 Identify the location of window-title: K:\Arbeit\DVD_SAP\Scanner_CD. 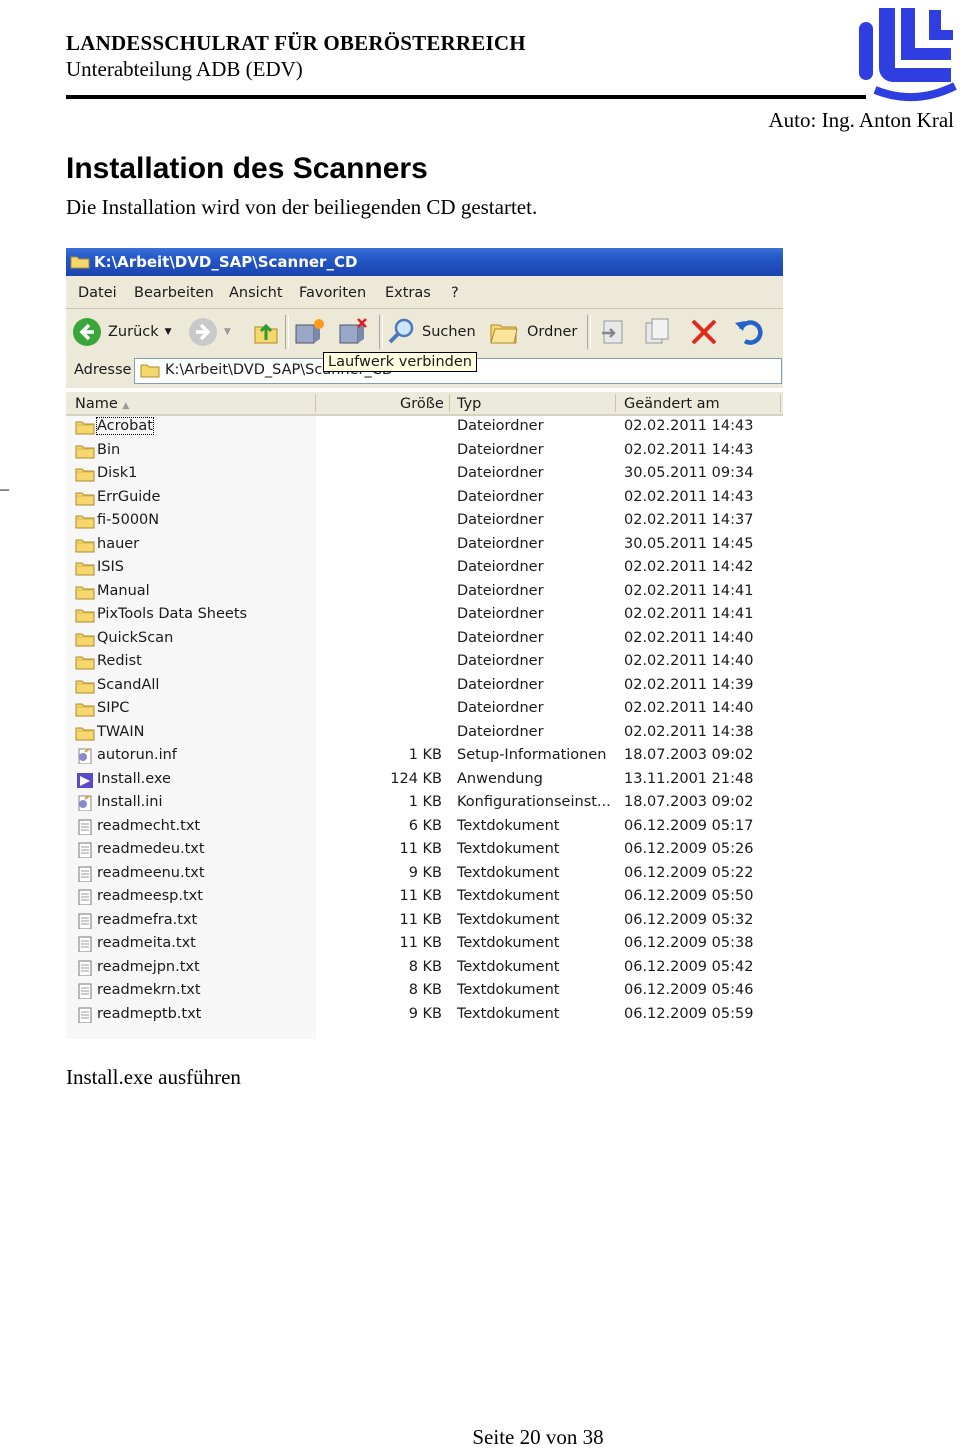
(226, 262).